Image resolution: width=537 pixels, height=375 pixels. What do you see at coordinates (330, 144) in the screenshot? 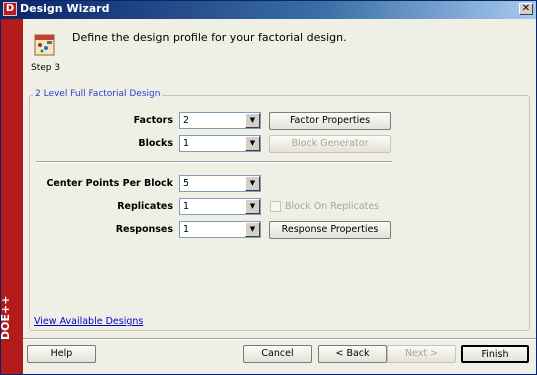
I see `block-generator-button: Block Generator` at bounding box center [330, 144].